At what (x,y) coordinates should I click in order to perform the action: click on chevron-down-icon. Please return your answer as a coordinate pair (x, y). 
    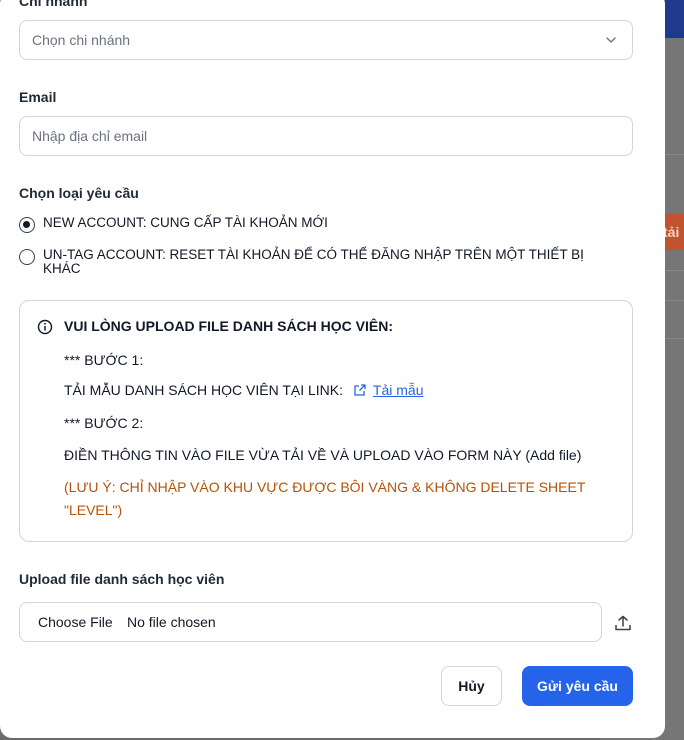
    Looking at the image, I should click on (611, 40).